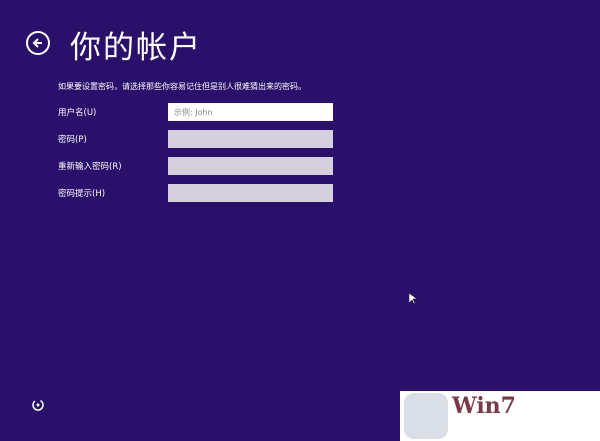  Describe the element at coordinates (82, 194) in the screenshot. I see `password-hint-label: 密码提示(H)` at that location.